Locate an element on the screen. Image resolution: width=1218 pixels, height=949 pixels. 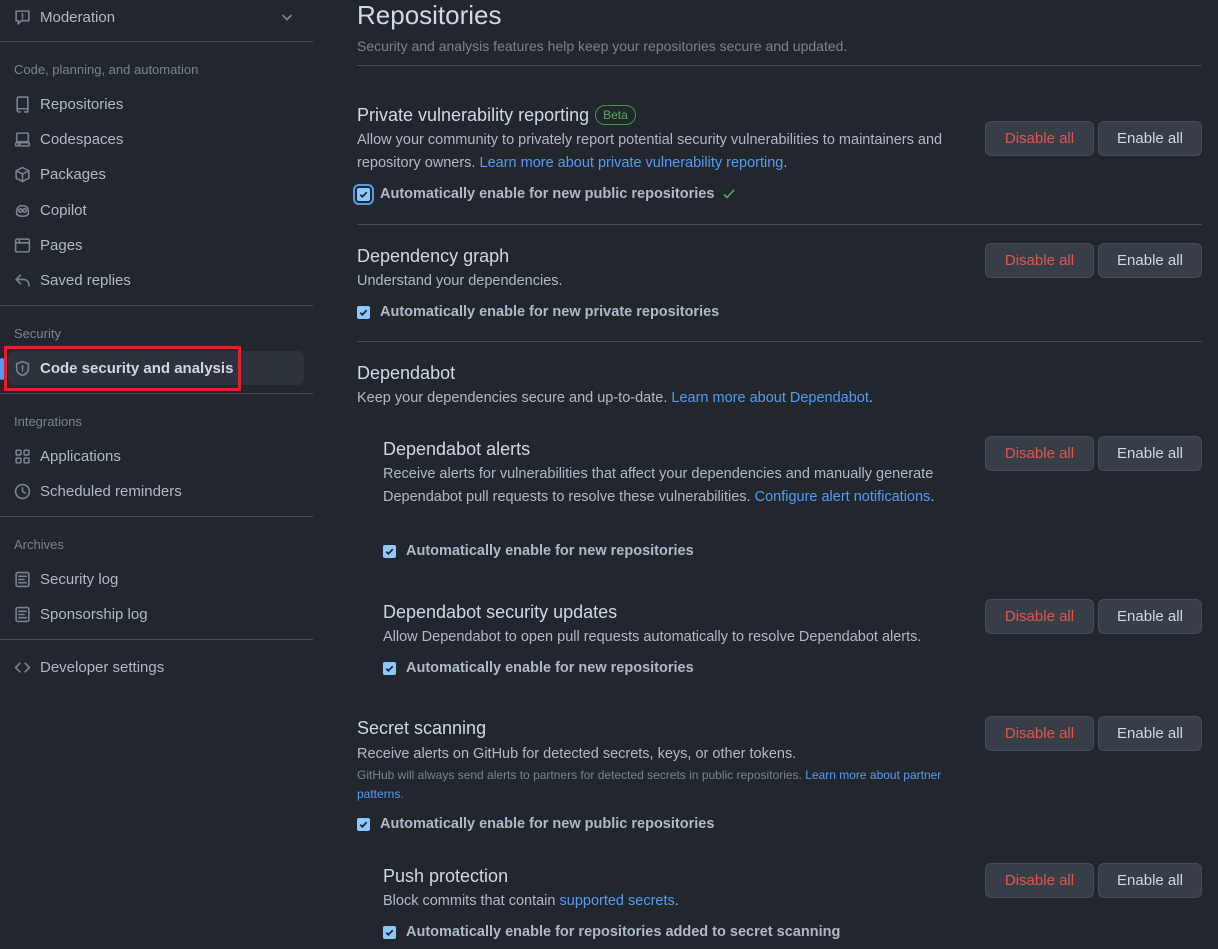
sidebar-item-developer-settings: Developer settings is located at coordinates (156, 667).